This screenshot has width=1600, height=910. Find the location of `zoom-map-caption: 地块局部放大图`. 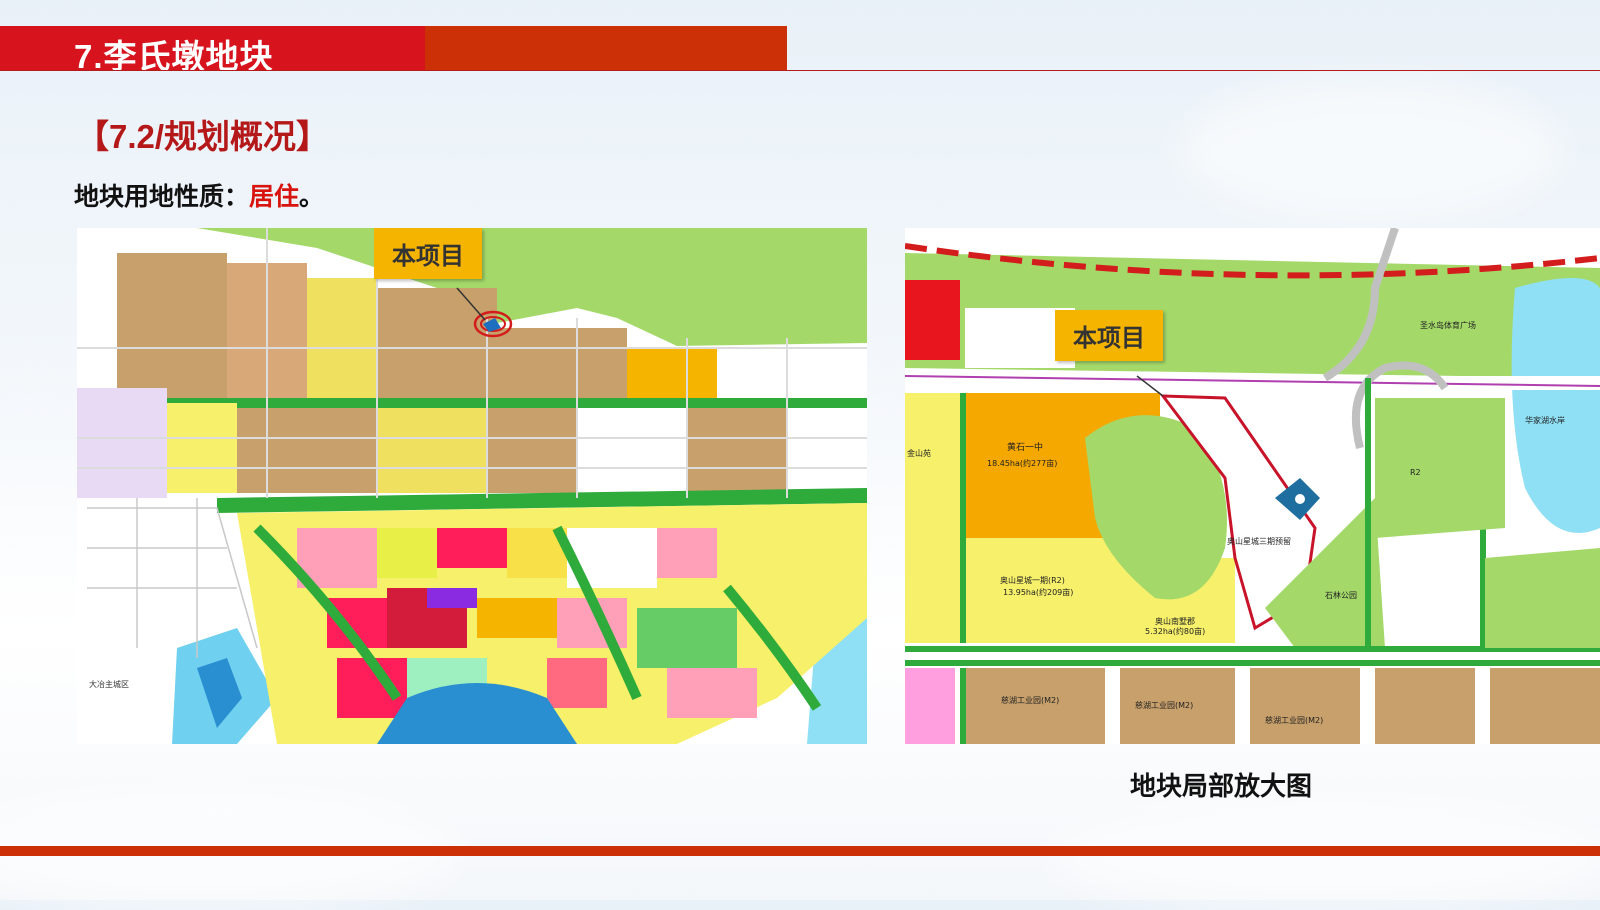

zoom-map-caption: 地块局部放大图 is located at coordinates (1221, 786).